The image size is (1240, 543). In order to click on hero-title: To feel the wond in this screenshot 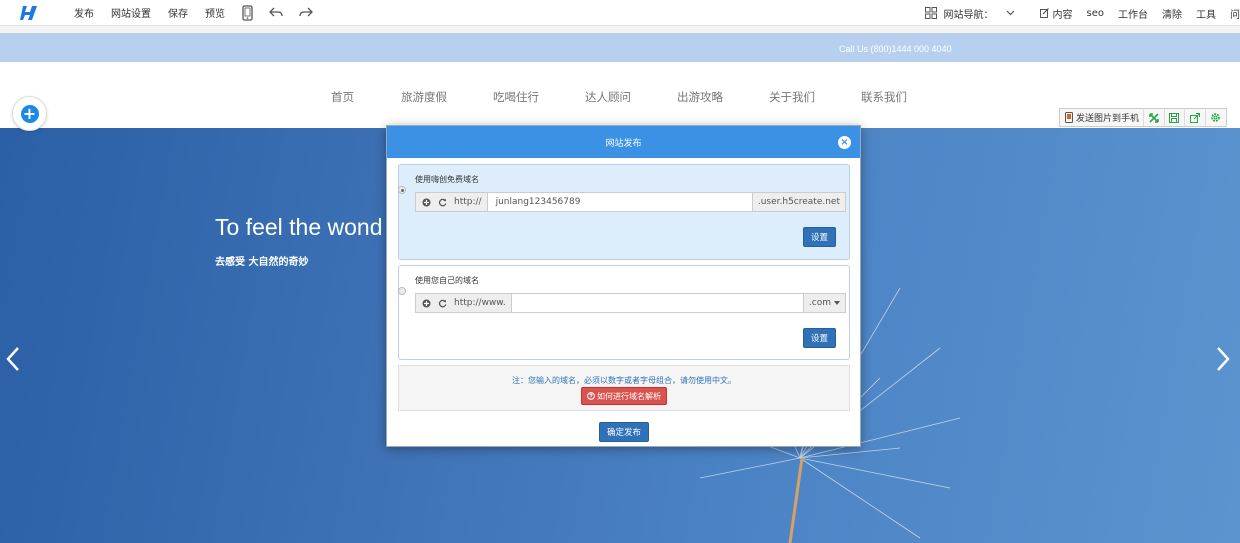, I will do `click(299, 227)`.